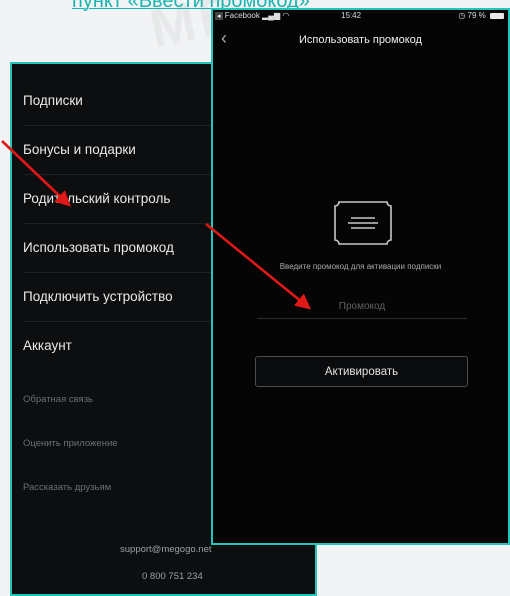 This screenshot has width=510, height=596. Describe the element at coordinates (172, 576) in the screenshot. I see `support-phone: 0 800 751 234` at that location.